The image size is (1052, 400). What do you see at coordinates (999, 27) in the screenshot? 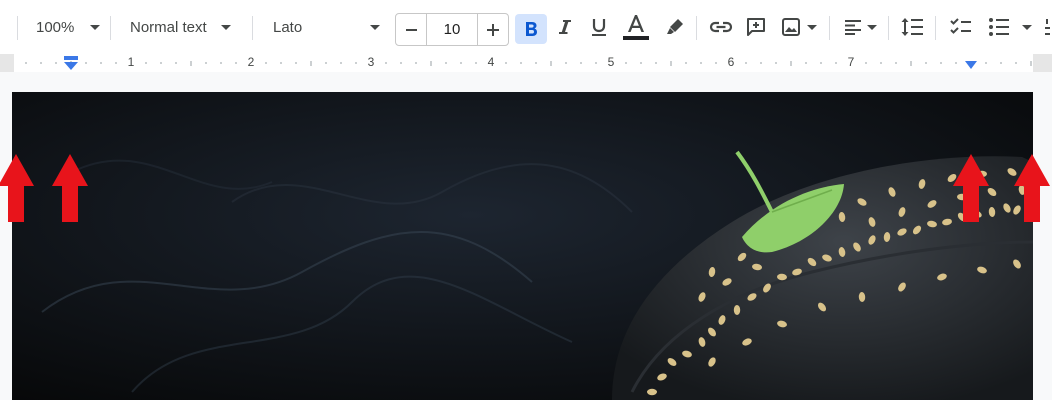
I see `bulleted-list-icon` at bounding box center [999, 27].